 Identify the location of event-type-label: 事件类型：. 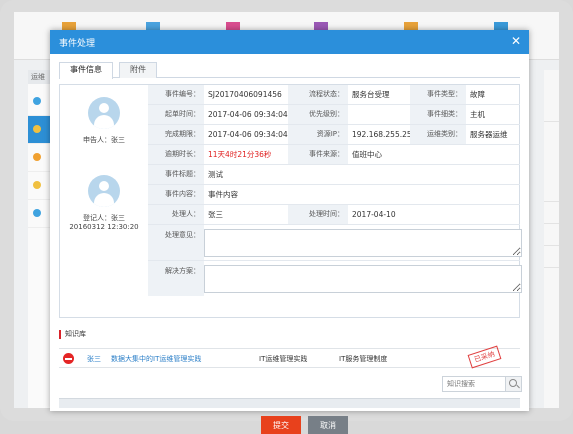
(438, 94).